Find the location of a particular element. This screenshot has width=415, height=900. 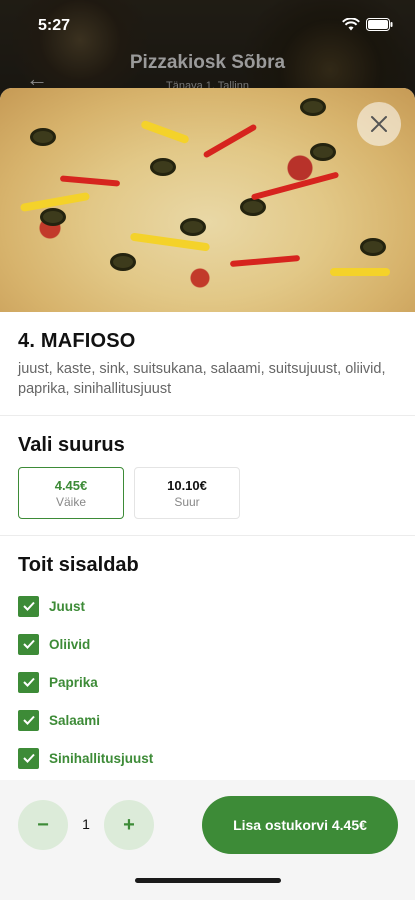

ingredient-row: Sinihallitusjuust is located at coordinates (207, 758).